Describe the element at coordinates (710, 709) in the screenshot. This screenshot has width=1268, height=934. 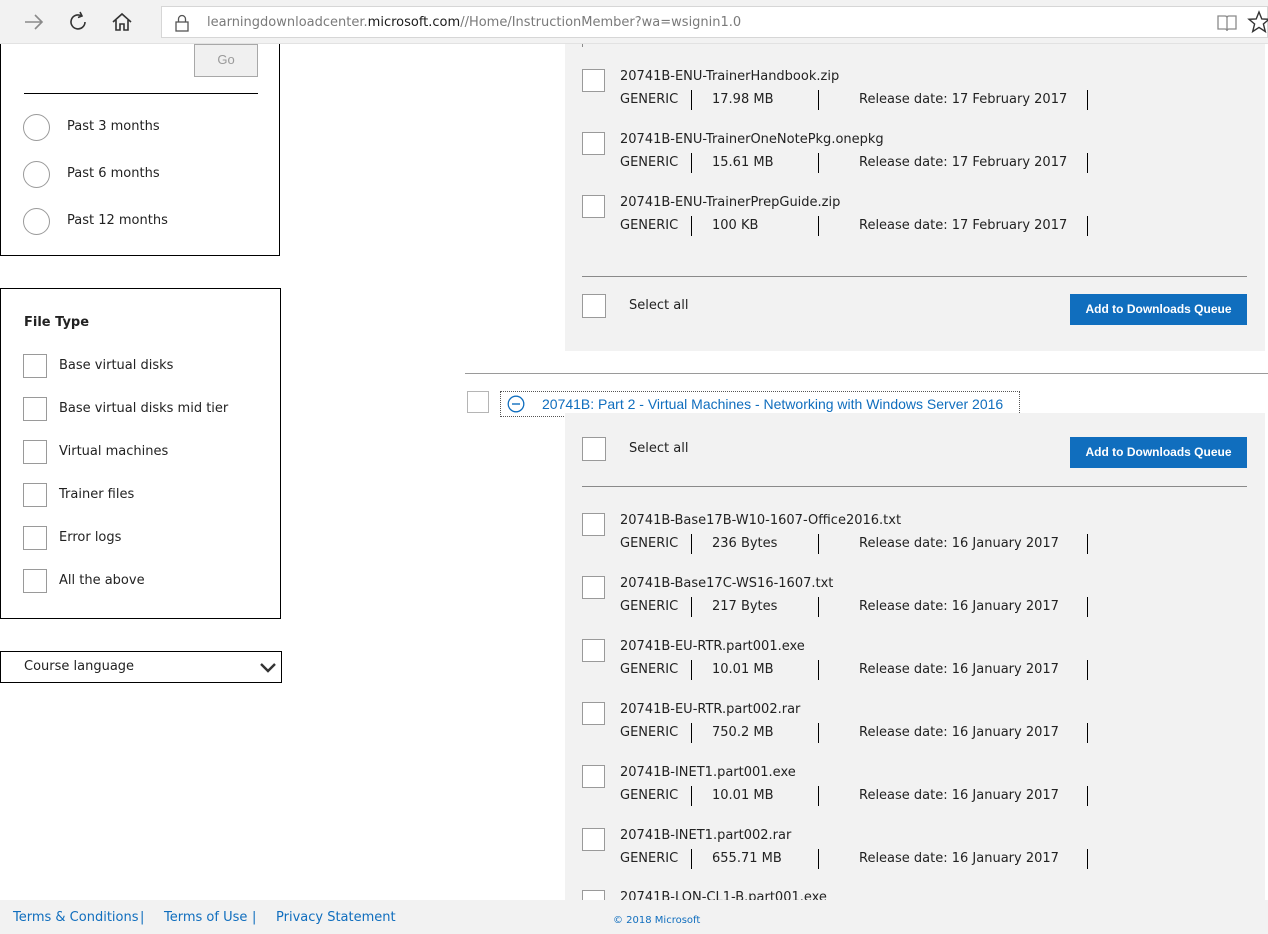
I see `file-name: 20741B-EU-RTR.part002.rar` at that location.